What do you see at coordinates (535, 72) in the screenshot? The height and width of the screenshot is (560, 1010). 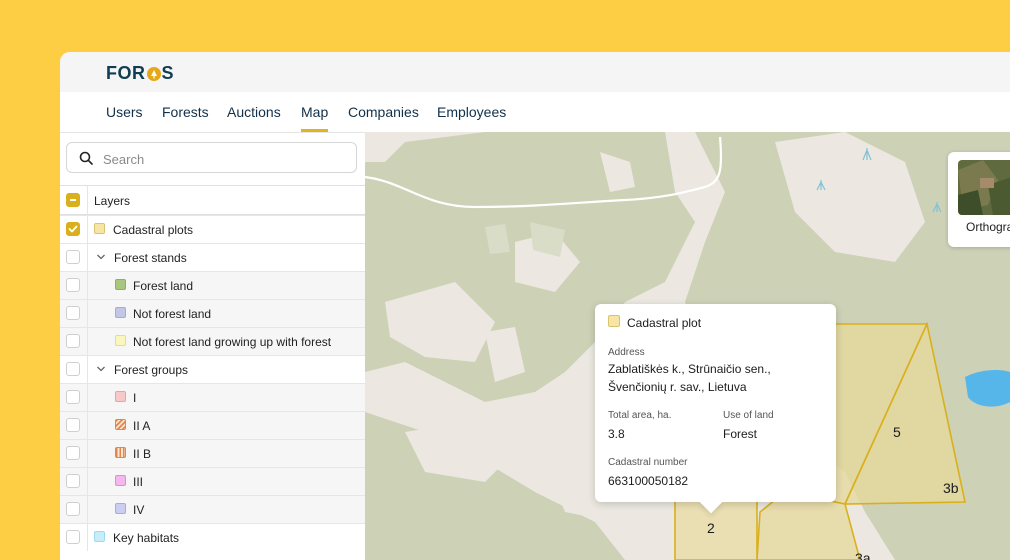 I see `top-bar: FOR S` at bounding box center [535, 72].